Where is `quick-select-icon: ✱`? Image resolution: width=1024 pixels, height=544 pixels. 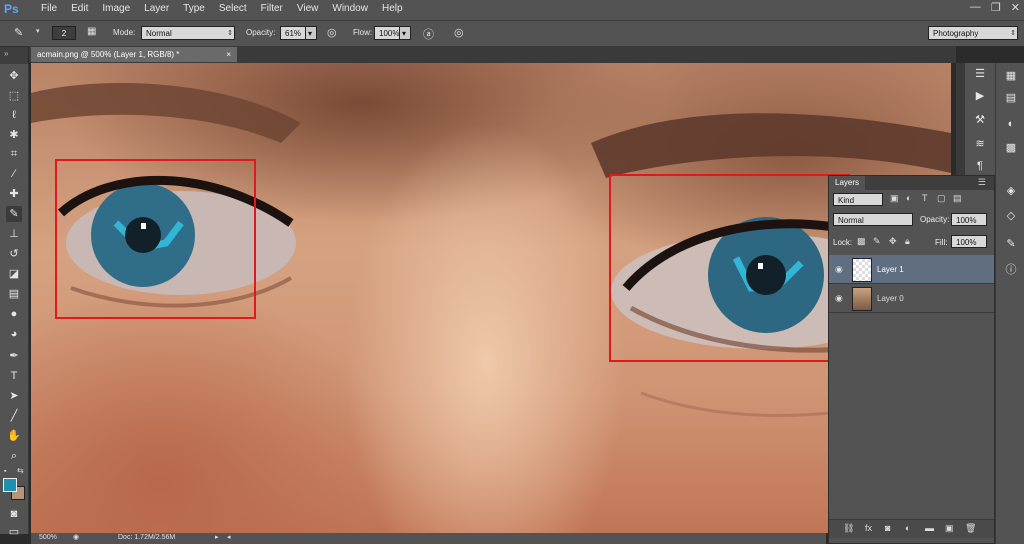
quick-select-icon: ✱ is located at coordinates (14, 135).